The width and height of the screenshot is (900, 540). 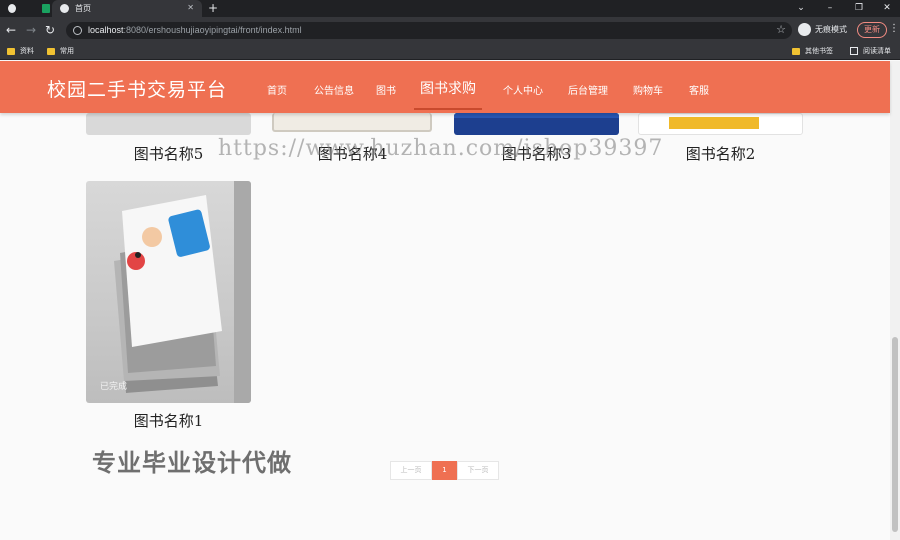 What do you see at coordinates (894, 28) in the screenshot?
I see `menu-icon: ⋮` at bounding box center [894, 28].